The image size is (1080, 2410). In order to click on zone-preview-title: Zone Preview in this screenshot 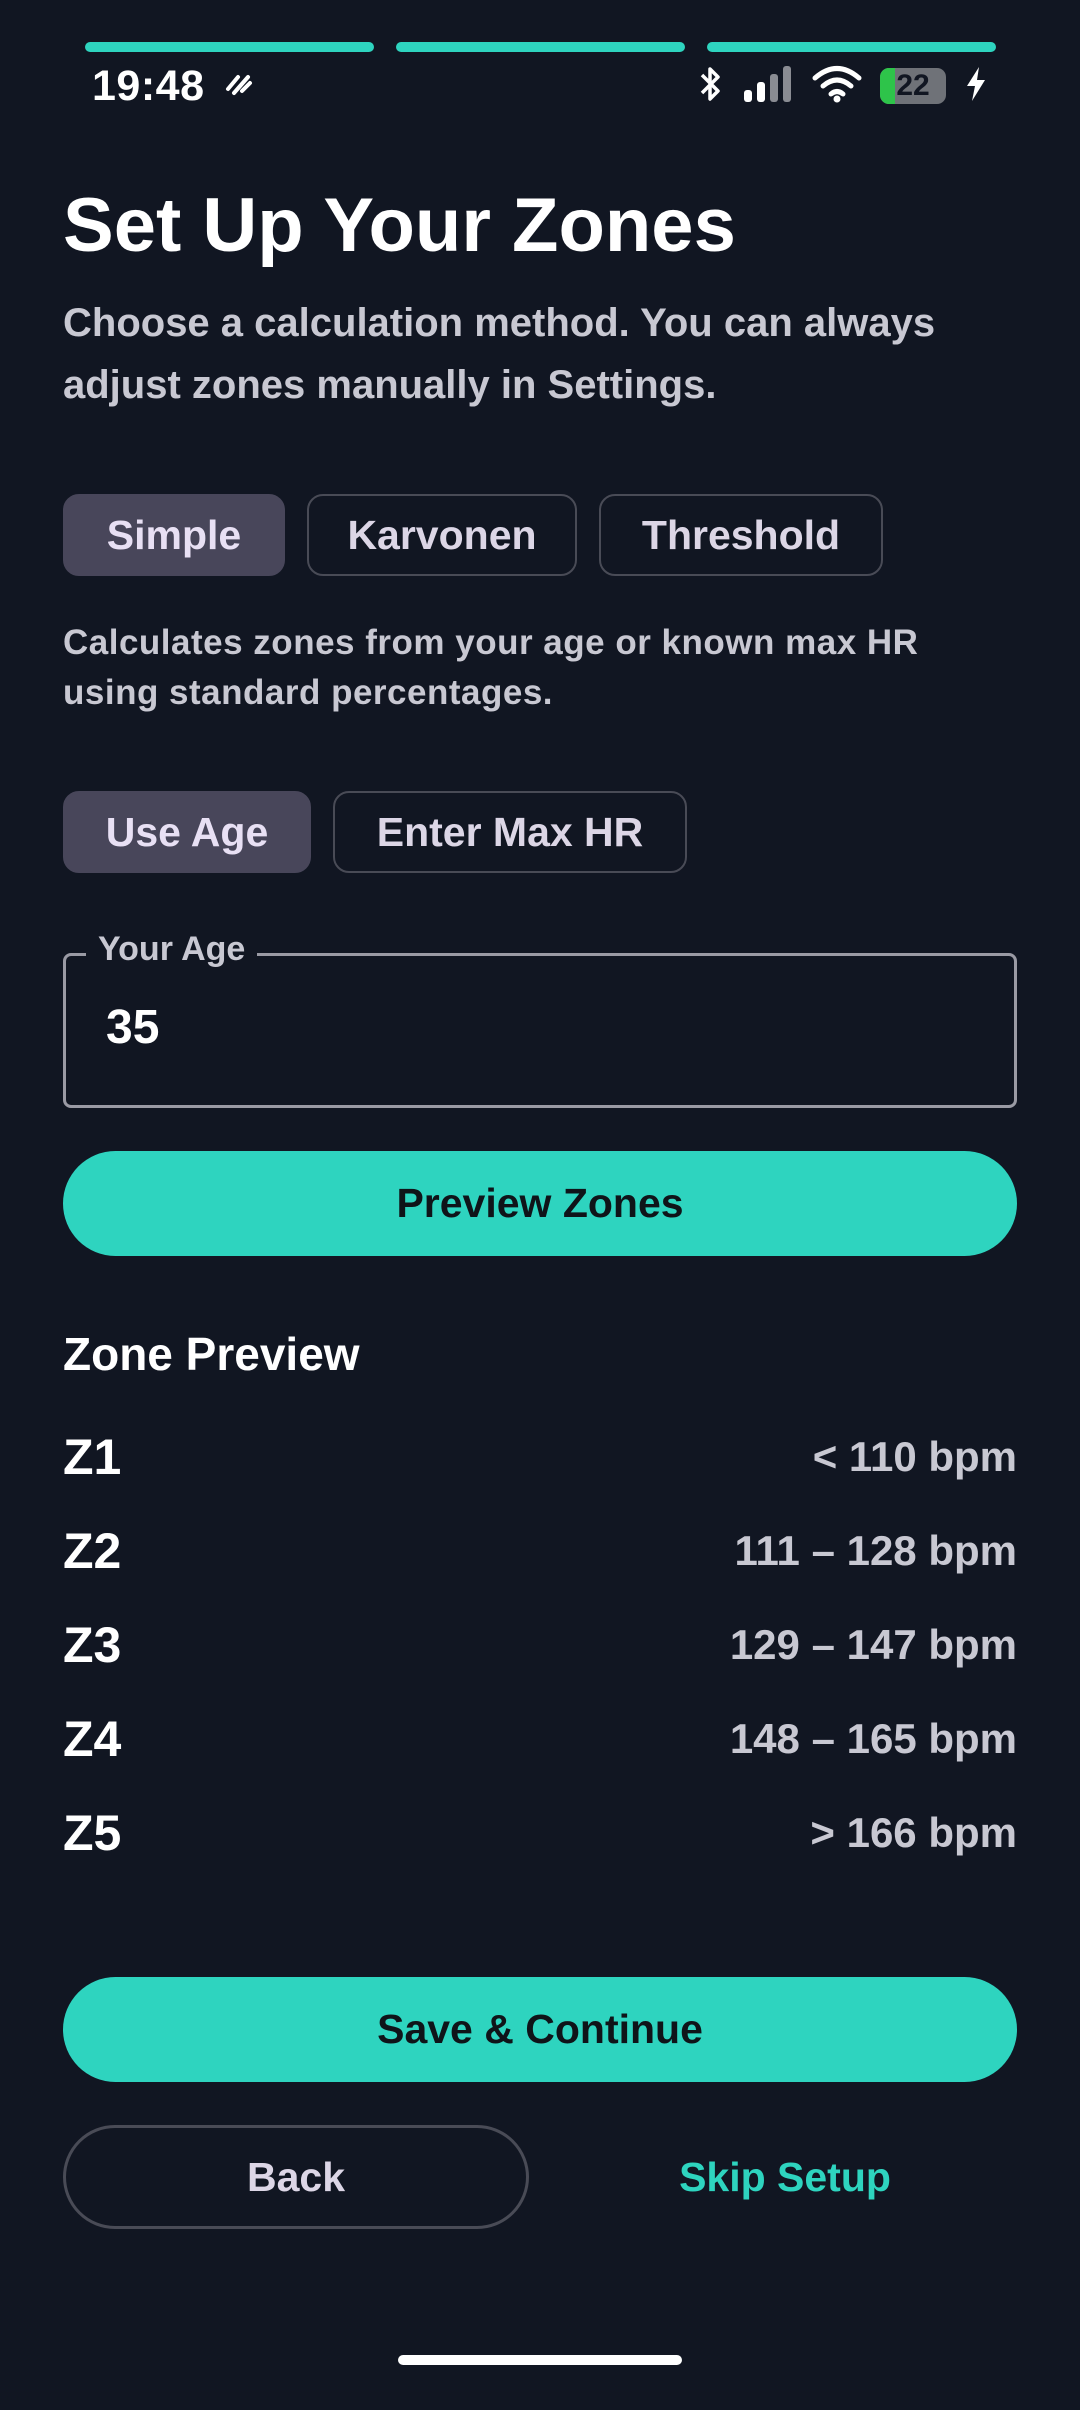, I will do `click(211, 1354)`.